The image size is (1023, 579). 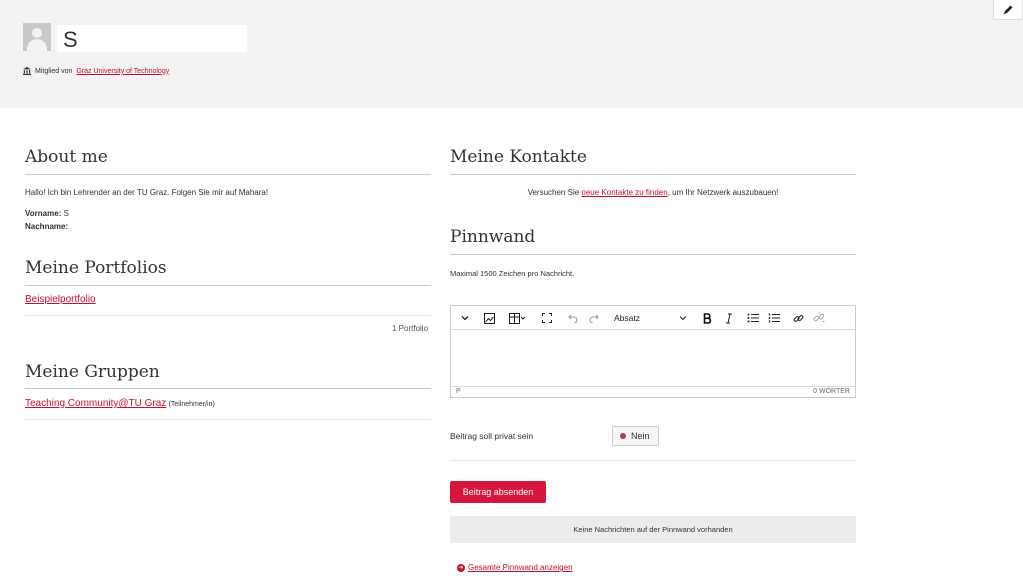 What do you see at coordinates (573, 318) in the screenshot?
I see `undo-icon` at bounding box center [573, 318].